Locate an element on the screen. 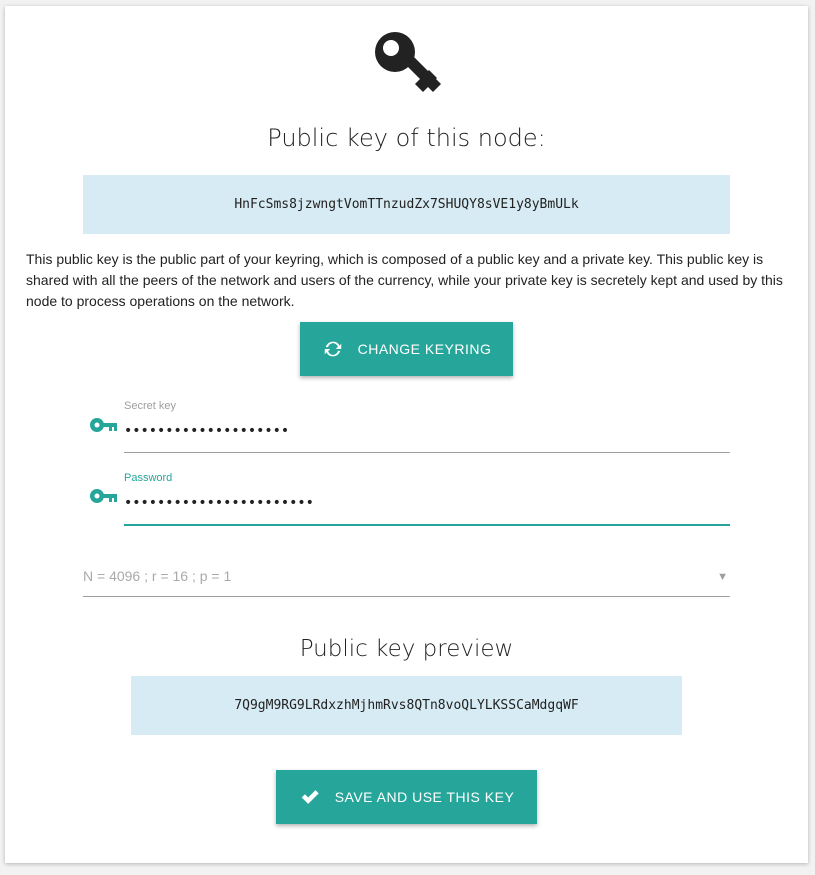 The height and width of the screenshot is (875, 815). save-key-label: SAVE AND USE THIS KEY is located at coordinates (424, 797).